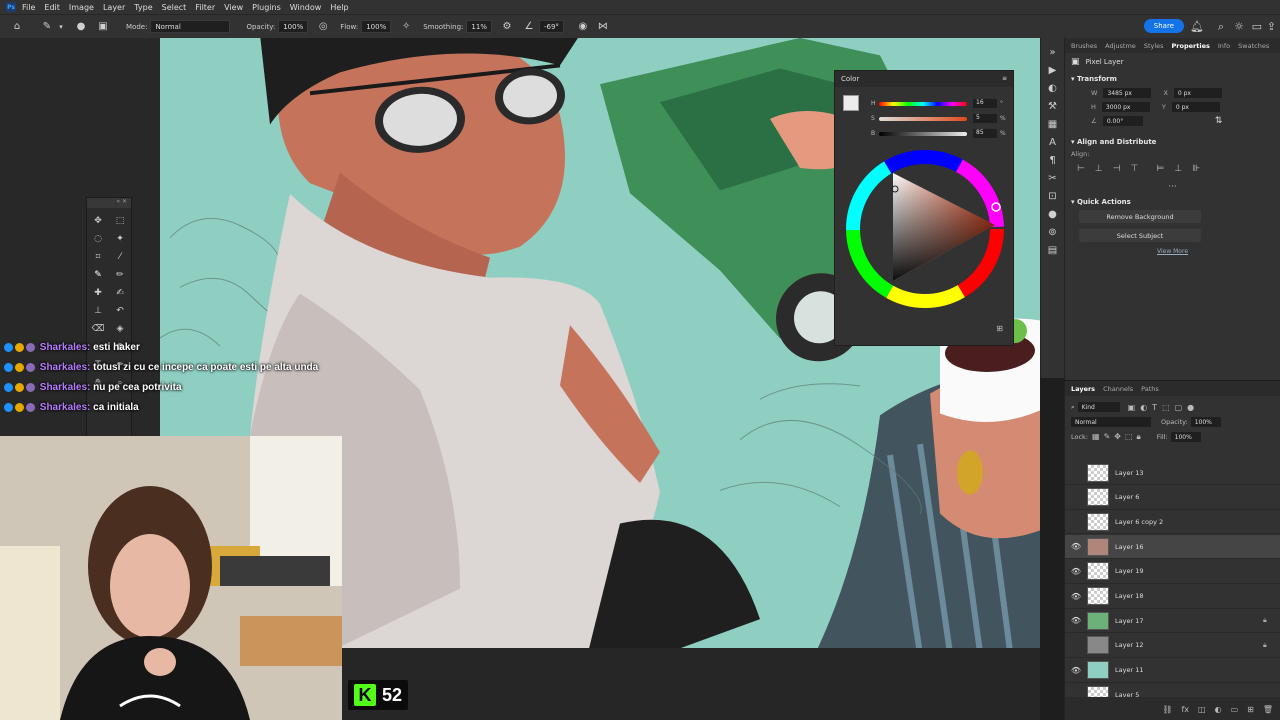 Image resolution: width=1280 pixels, height=720 pixels. Describe the element at coordinates (233, 7) in the screenshot. I see `menu-view: View` at that location.